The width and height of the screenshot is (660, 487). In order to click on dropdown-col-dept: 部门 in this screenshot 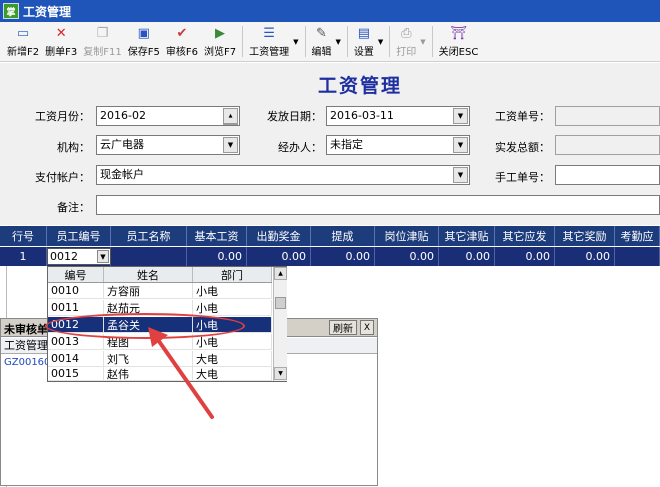, I will do `click(232, 274)`.